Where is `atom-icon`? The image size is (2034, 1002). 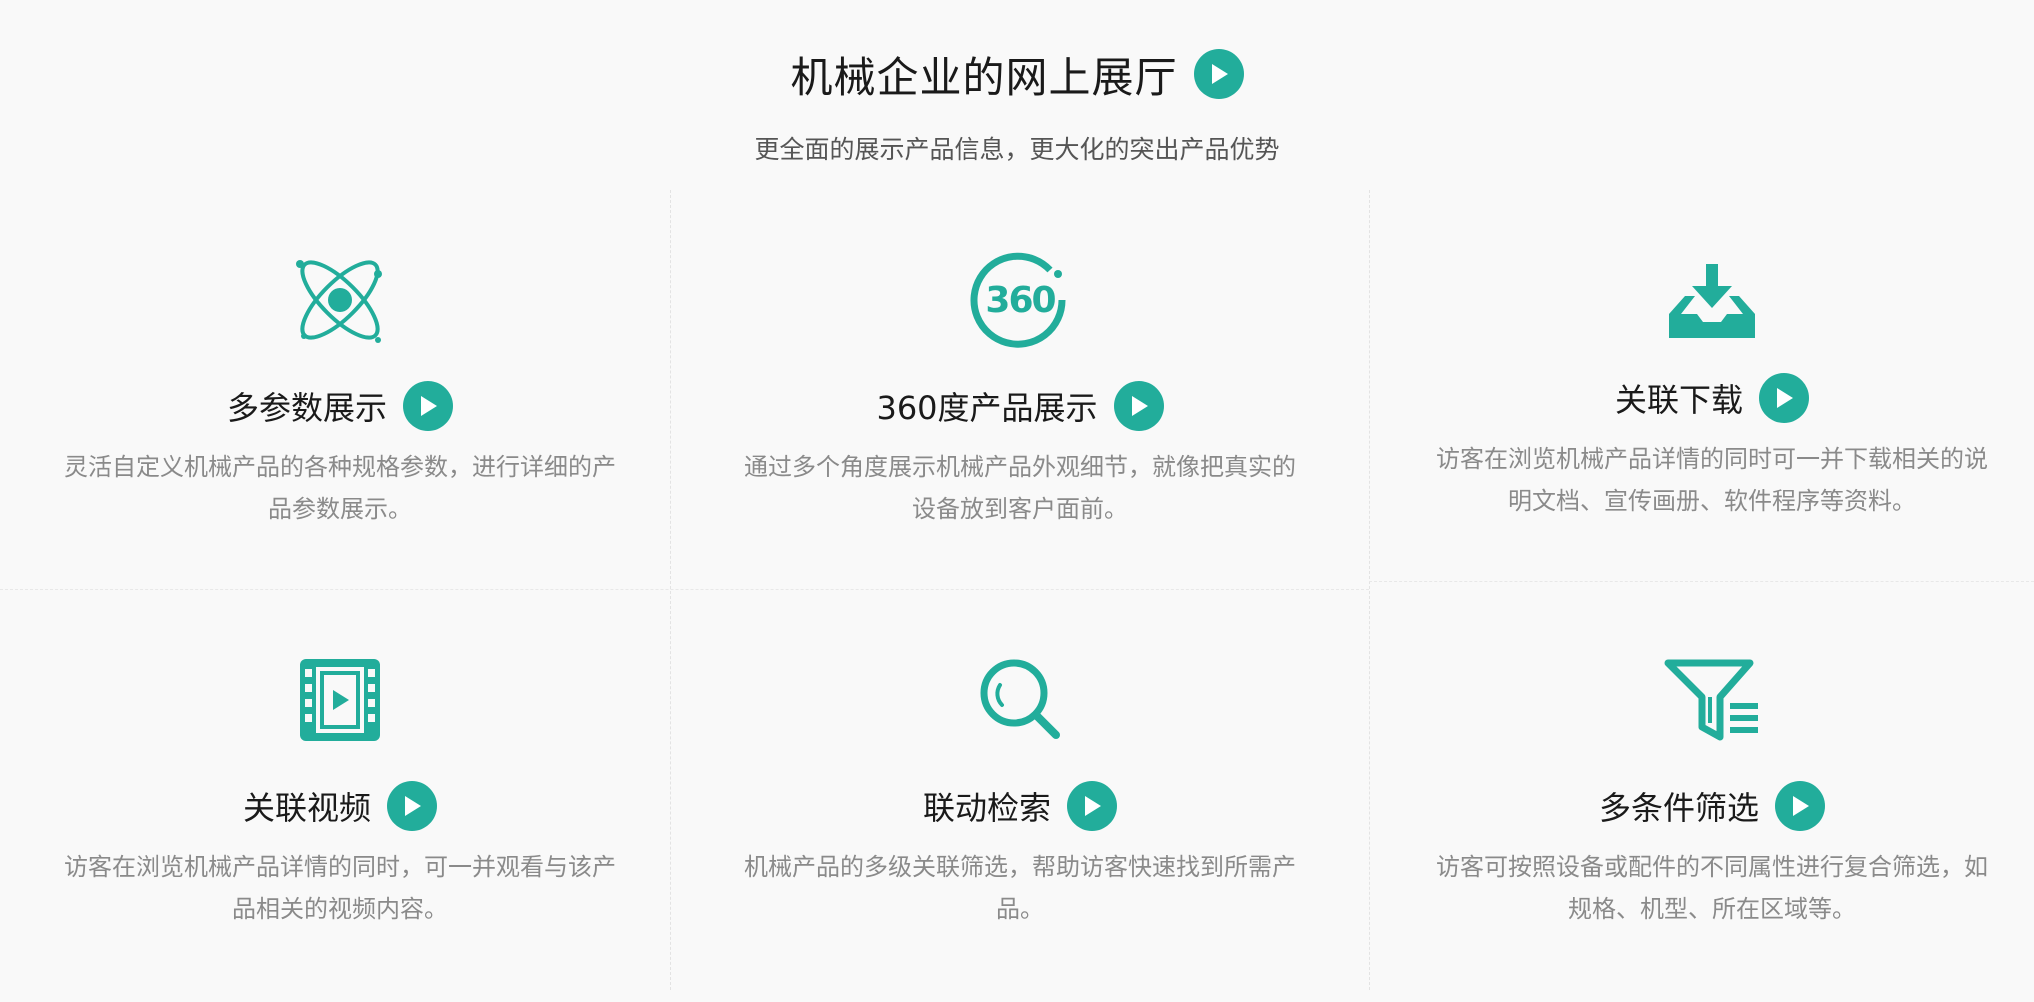 atom-icon is located at coordinates (340, 300).